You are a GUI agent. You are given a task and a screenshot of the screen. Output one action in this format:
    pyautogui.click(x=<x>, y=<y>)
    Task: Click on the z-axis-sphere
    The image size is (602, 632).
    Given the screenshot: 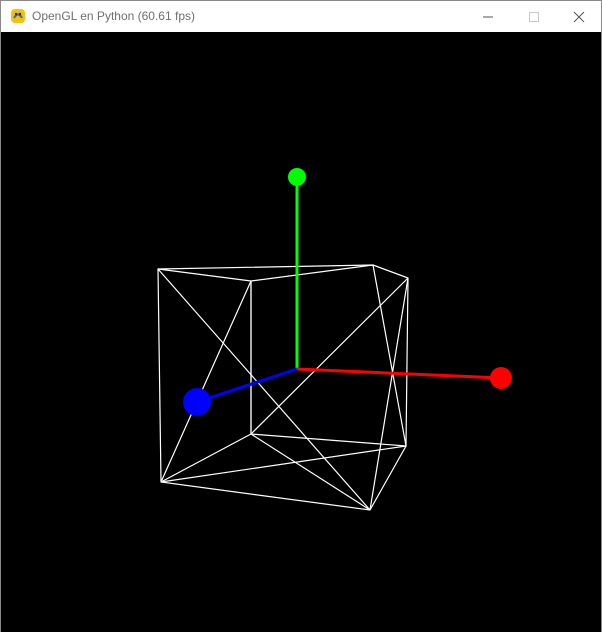 What is the action you would take?
    pyautogui.click(x=197, y=402)
    